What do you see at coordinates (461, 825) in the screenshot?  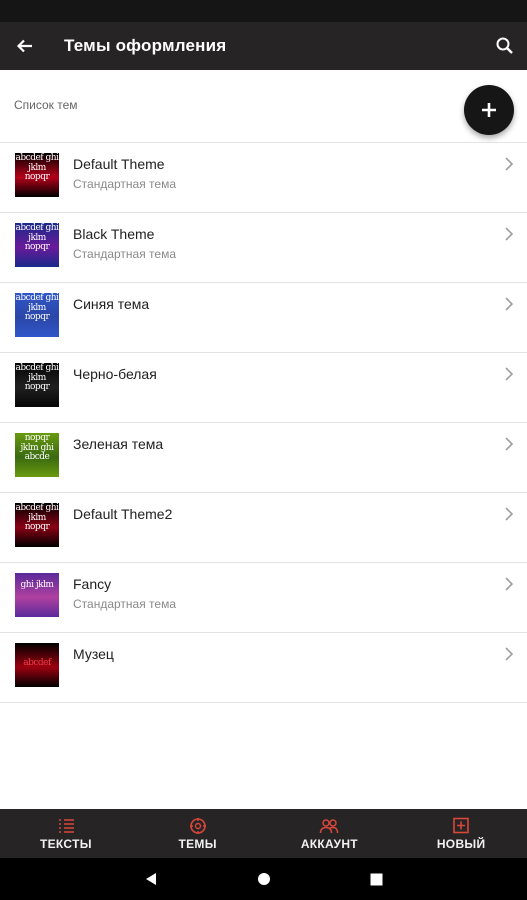 I see `add-box-icon` at bounding box center [461, 825].